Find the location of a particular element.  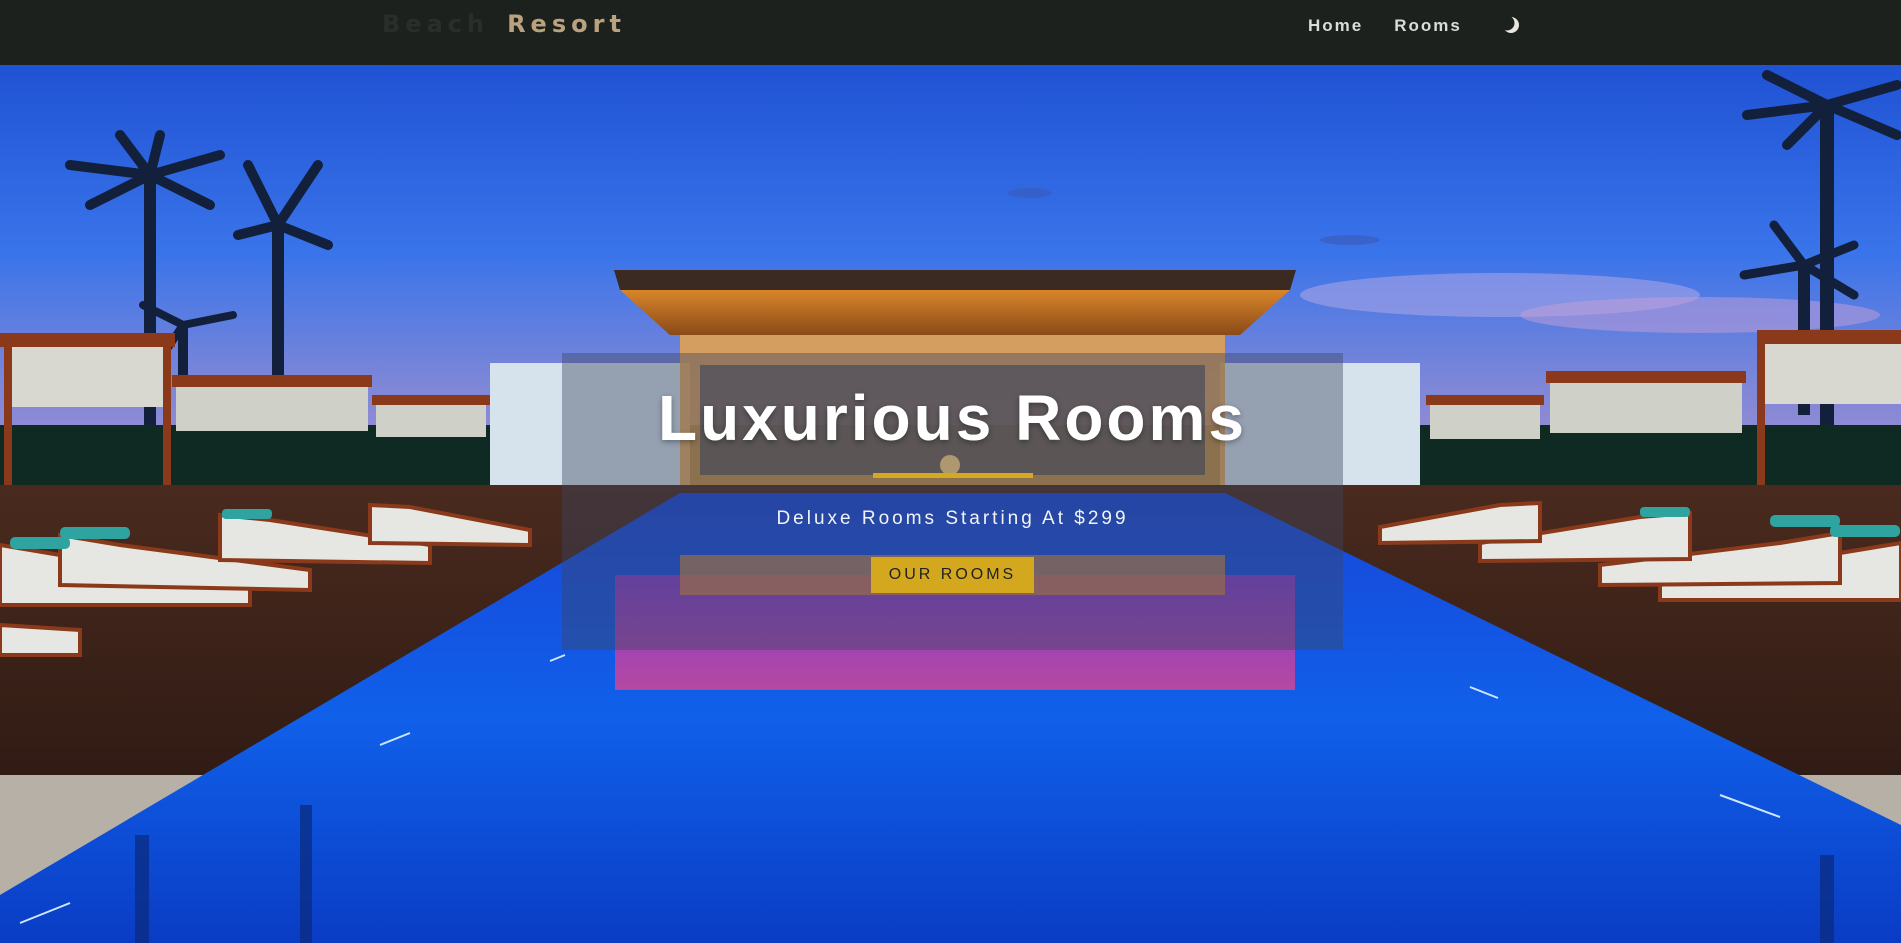

nav-link-home: Home is located at coordinates (1335, 26).